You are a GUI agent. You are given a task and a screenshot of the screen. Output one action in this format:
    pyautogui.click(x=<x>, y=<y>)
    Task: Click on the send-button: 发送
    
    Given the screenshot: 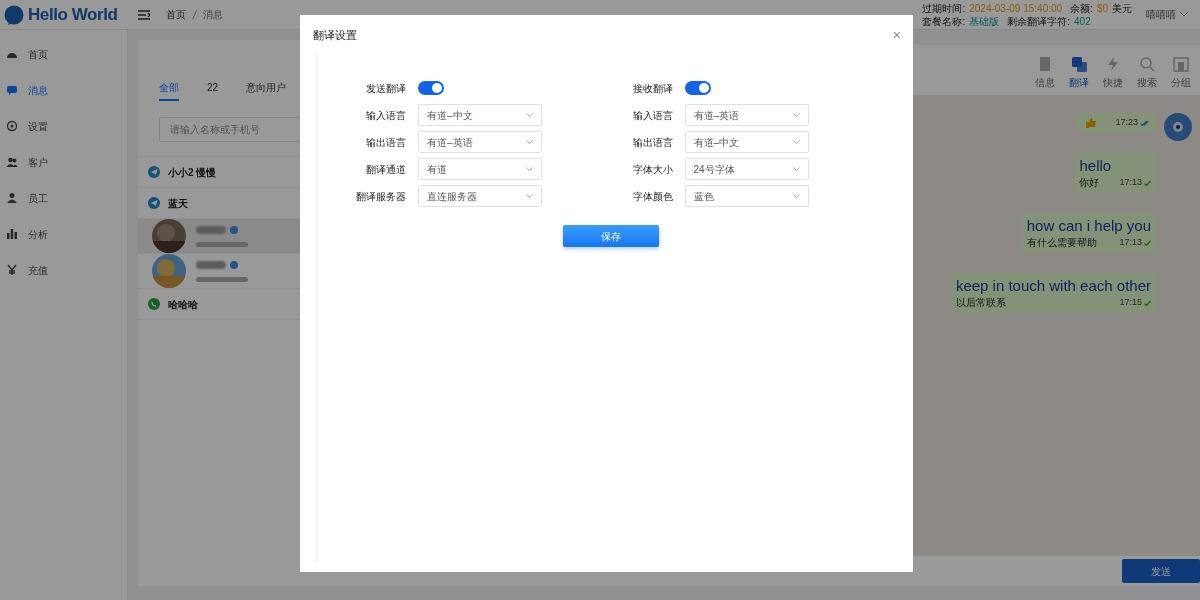 What is the action you would take?
    pyautogui.click(x=1161, y=571)
    